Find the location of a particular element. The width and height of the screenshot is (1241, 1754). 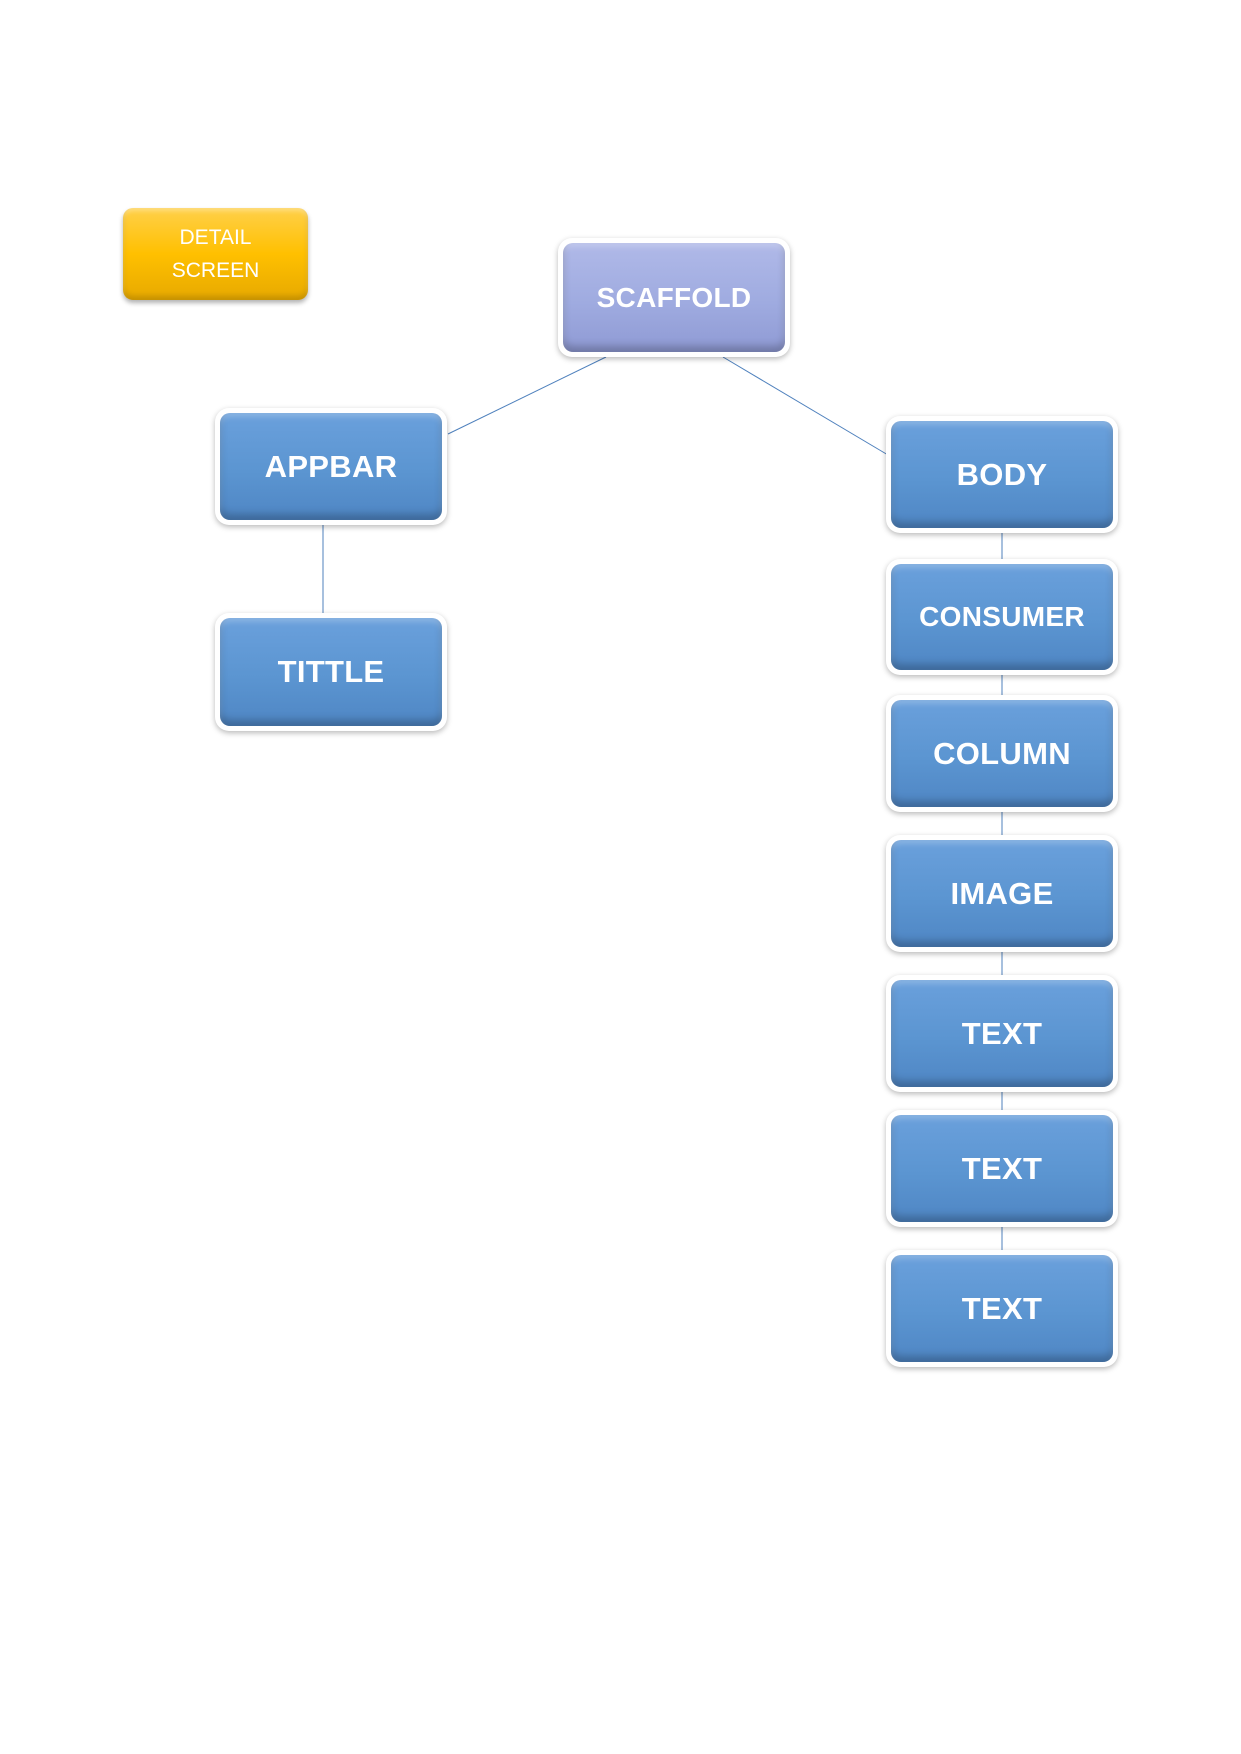

node-text-1-label: TEXT is located at coordinates (1002, 1033).